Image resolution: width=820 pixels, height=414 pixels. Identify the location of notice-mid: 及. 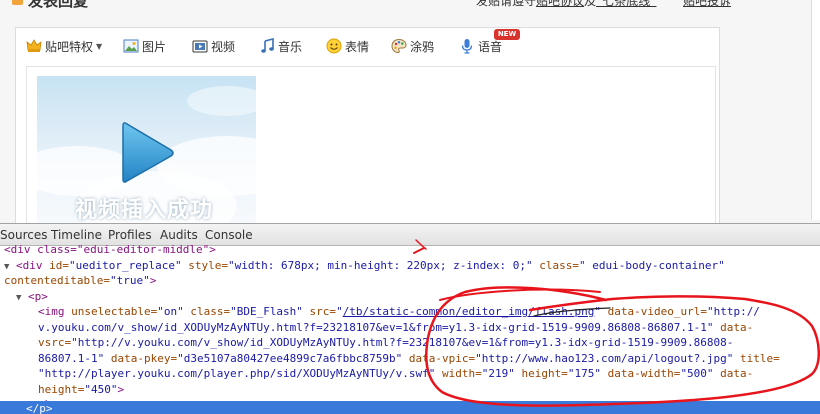
(590, 4).